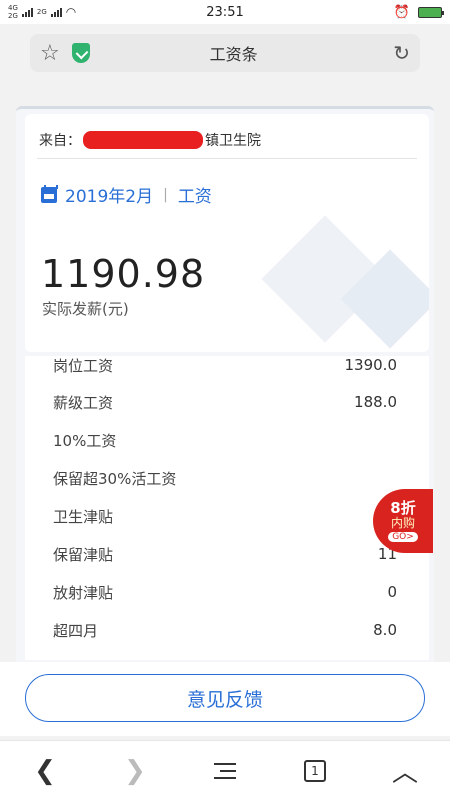 The width and height of the screenshot is (450, 800). I want to click on menu-icon, so click(225, 771).